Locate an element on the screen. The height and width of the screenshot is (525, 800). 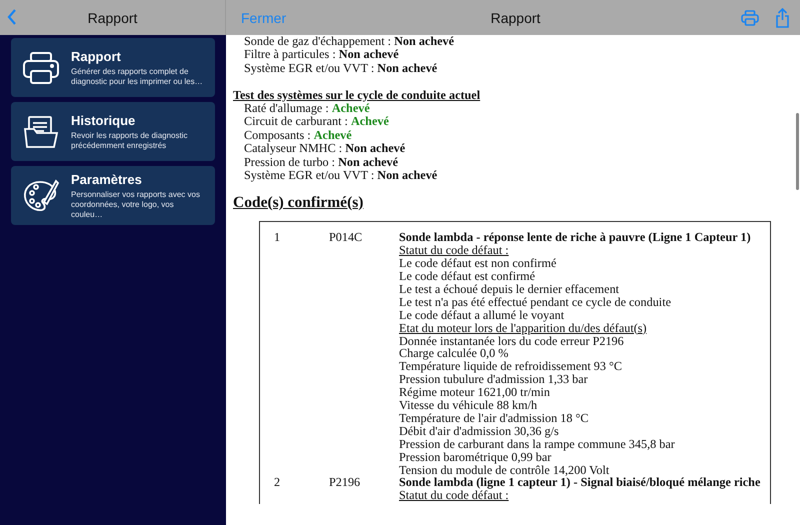
status-line: Circuit de carburant : Achevé is located at coordinates (316, 122).